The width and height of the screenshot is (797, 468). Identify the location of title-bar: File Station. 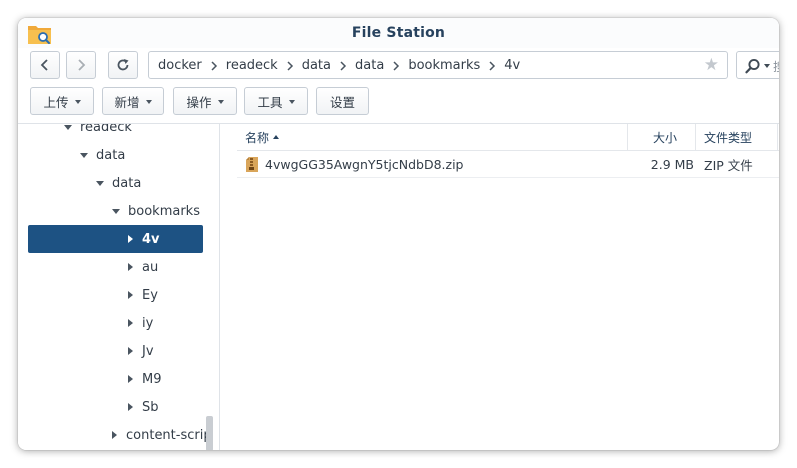
(398, 33).